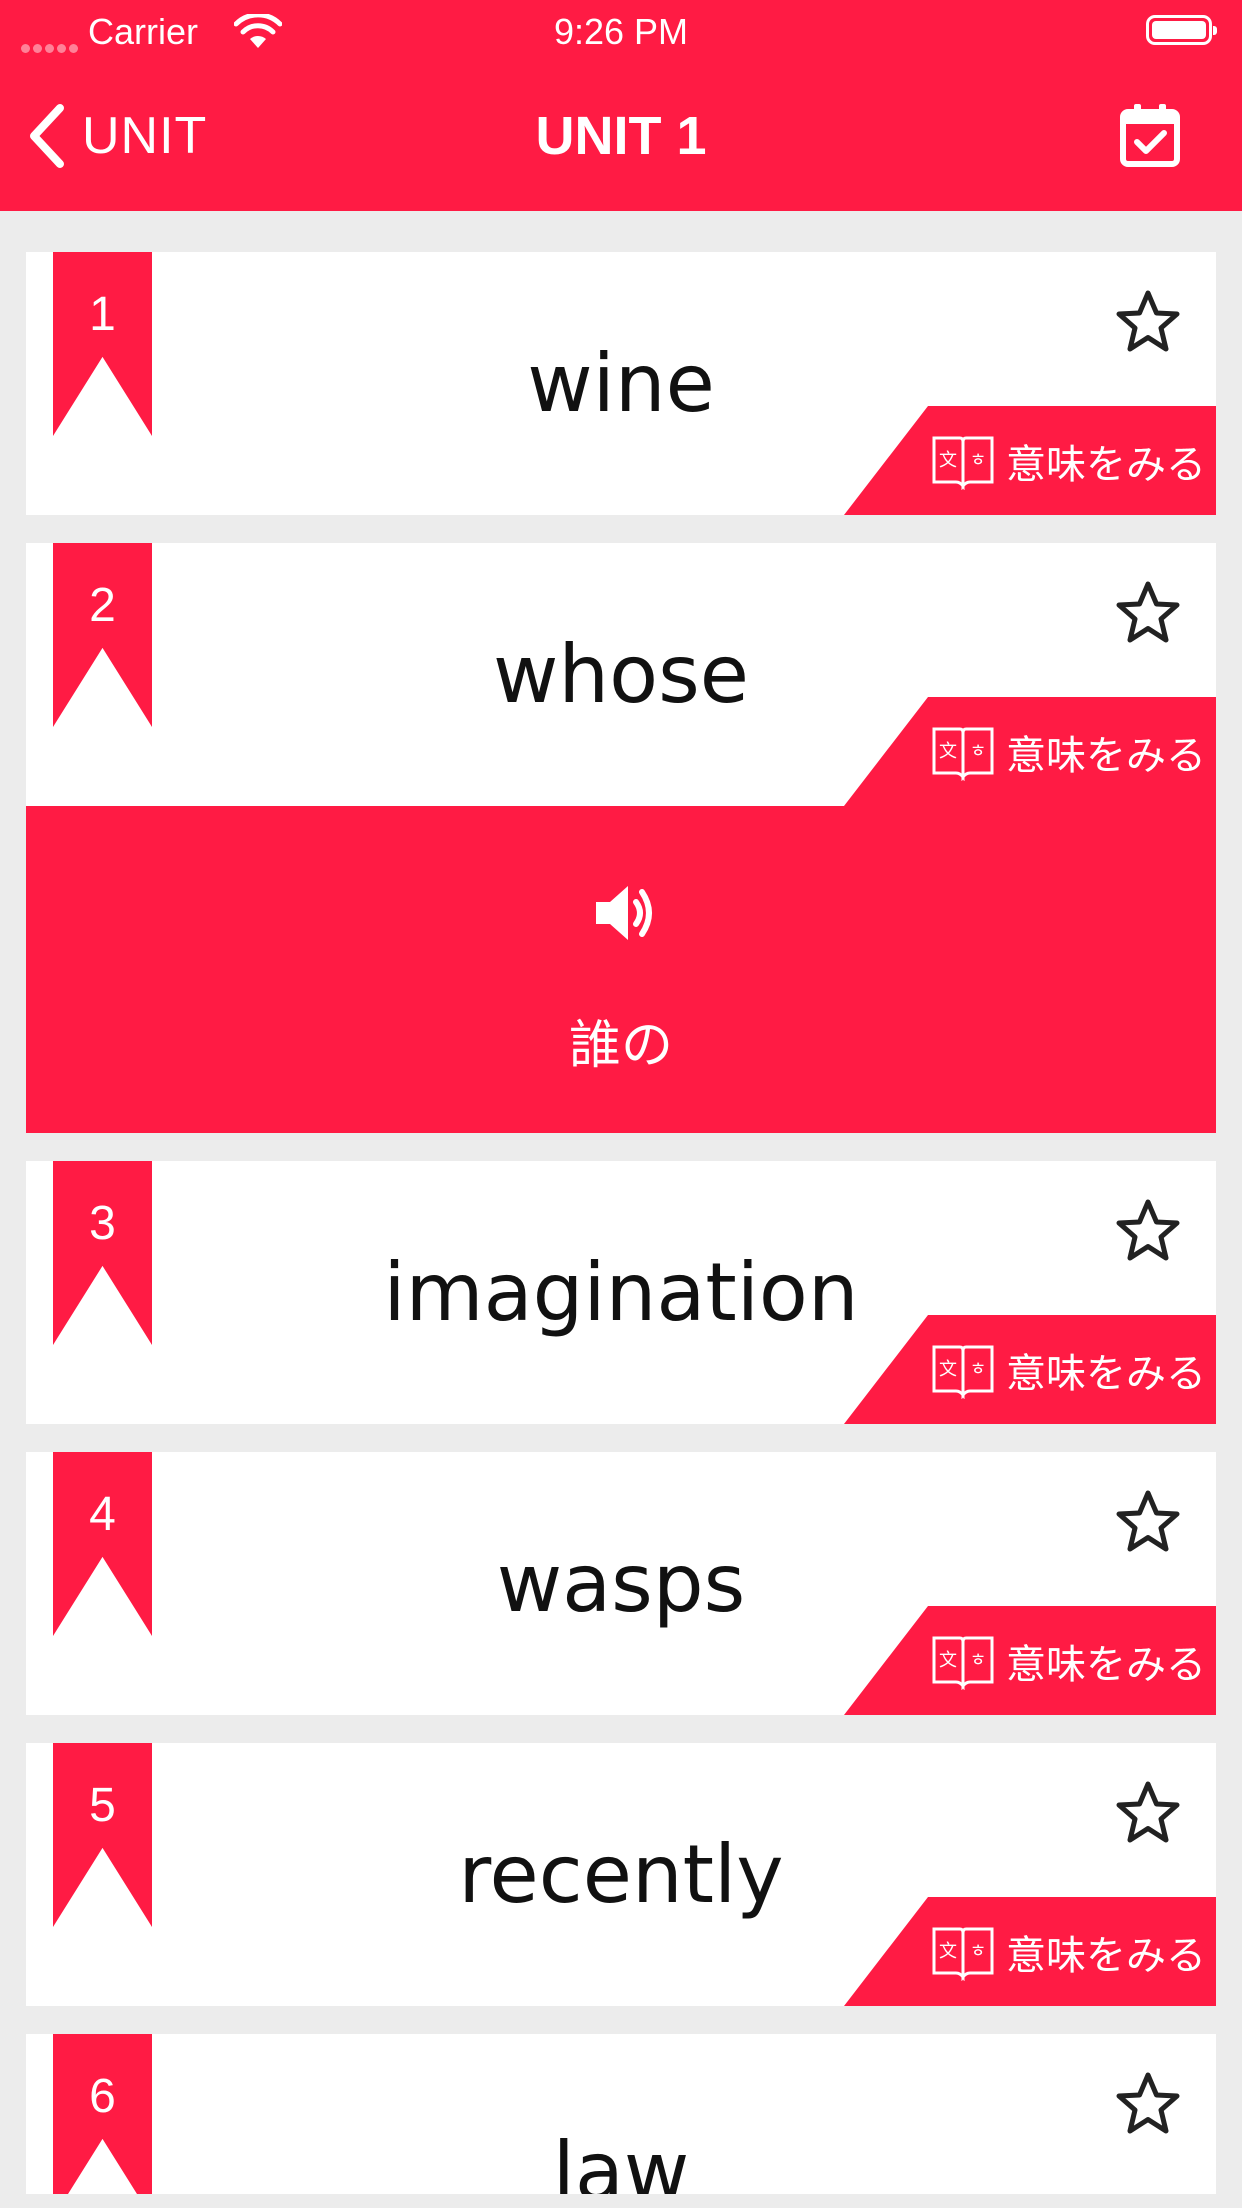 Image resolution: width=1242 pixels, height=2208 pixels. What do you see at coordinates (102, 2096) in the screenshot?
I see `word-number: 6` at bounding box center [102, 2096].